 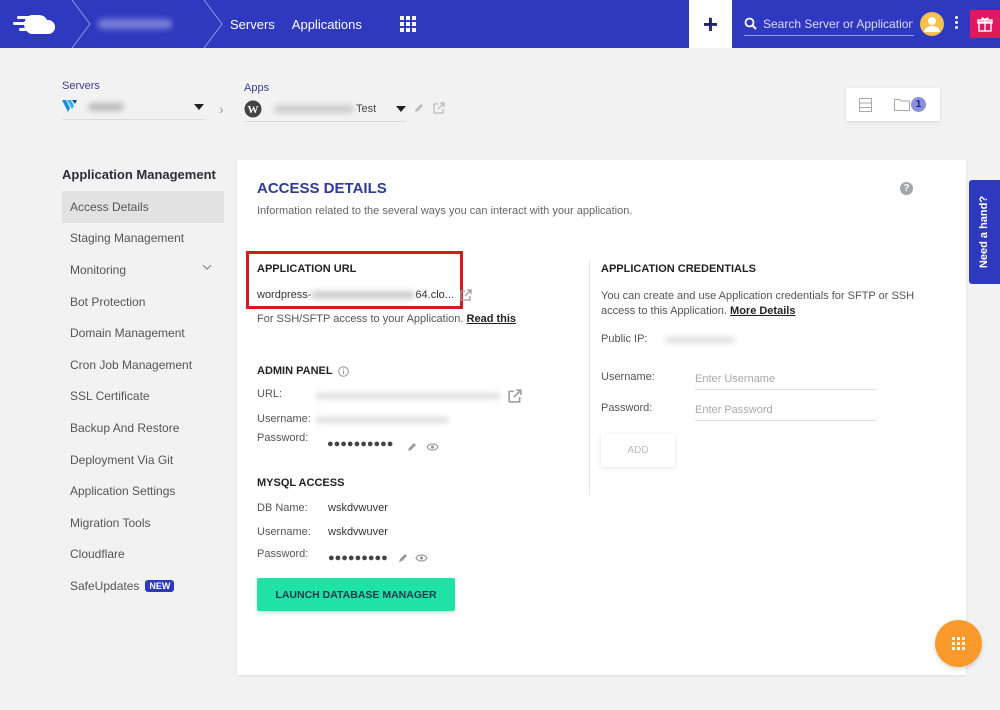 I want to click on admin-url-label: URL:, so click(x=270, y=394).